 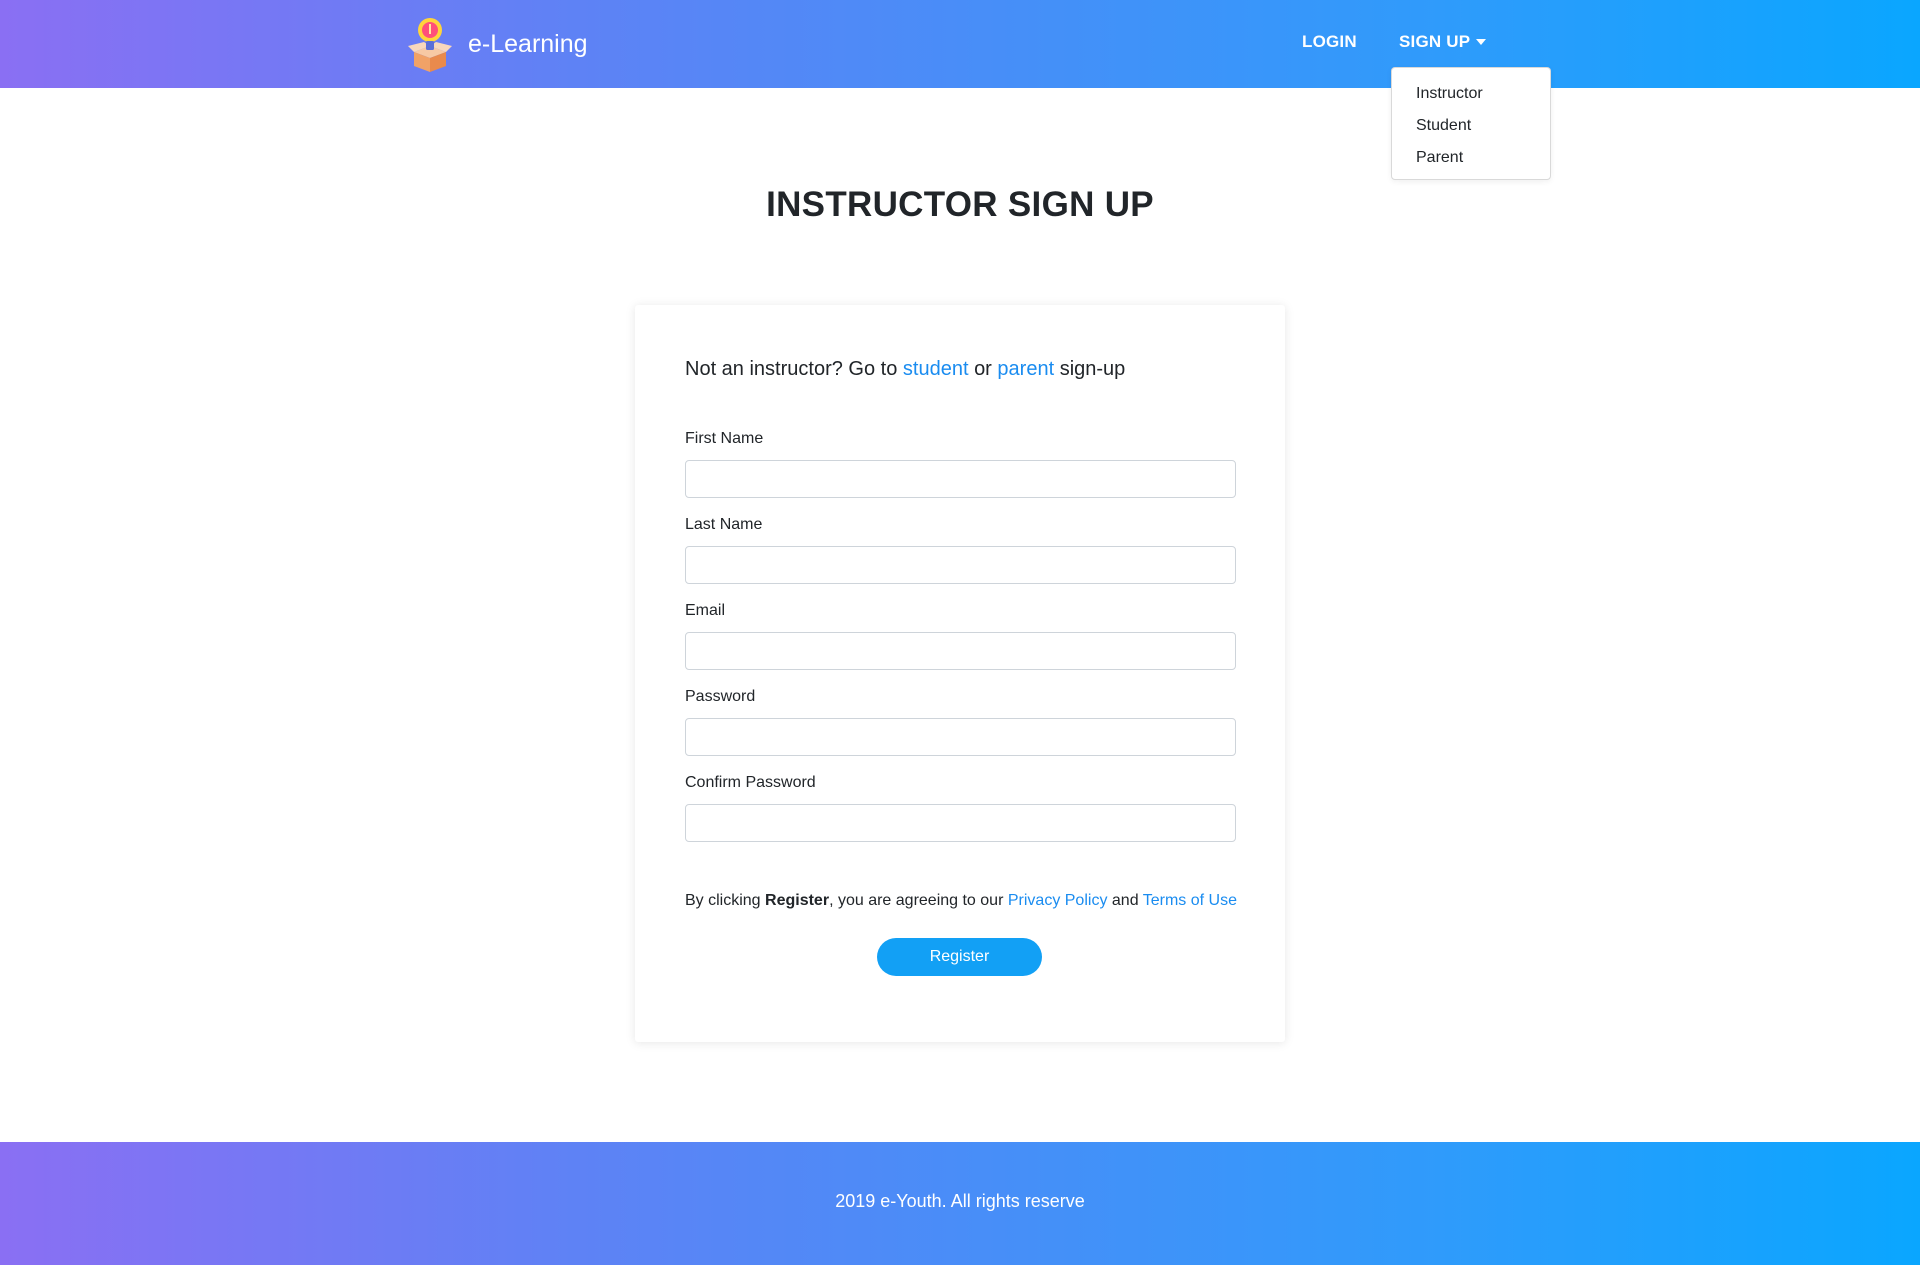 What do you see at coordinates (797, 900) in the screenshot?
I see `terms-register-bold: Register` at bounding box center [797, 900].